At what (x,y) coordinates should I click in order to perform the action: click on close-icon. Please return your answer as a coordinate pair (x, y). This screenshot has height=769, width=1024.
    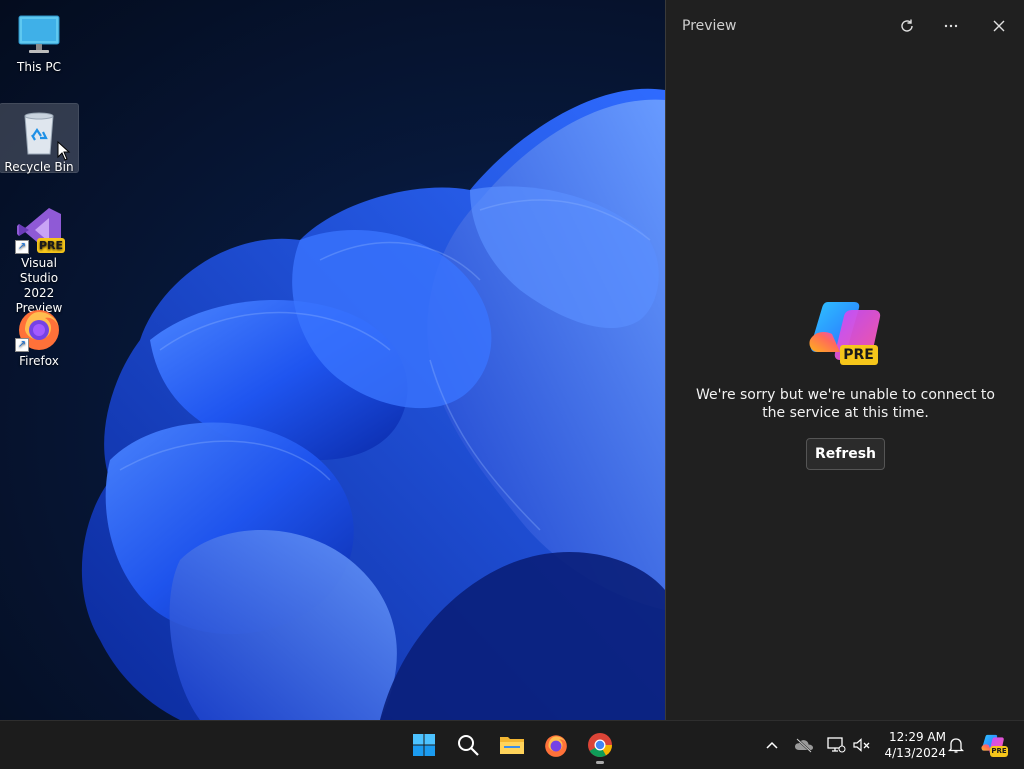
    Looking at the image, I should click on (999, 26).